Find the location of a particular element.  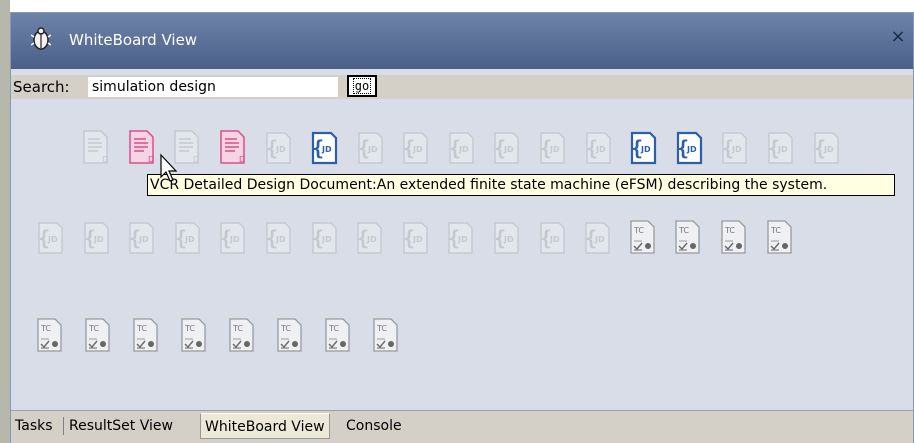

tab-resultset-view: ResultSet View is located at coordinates (121, 426).